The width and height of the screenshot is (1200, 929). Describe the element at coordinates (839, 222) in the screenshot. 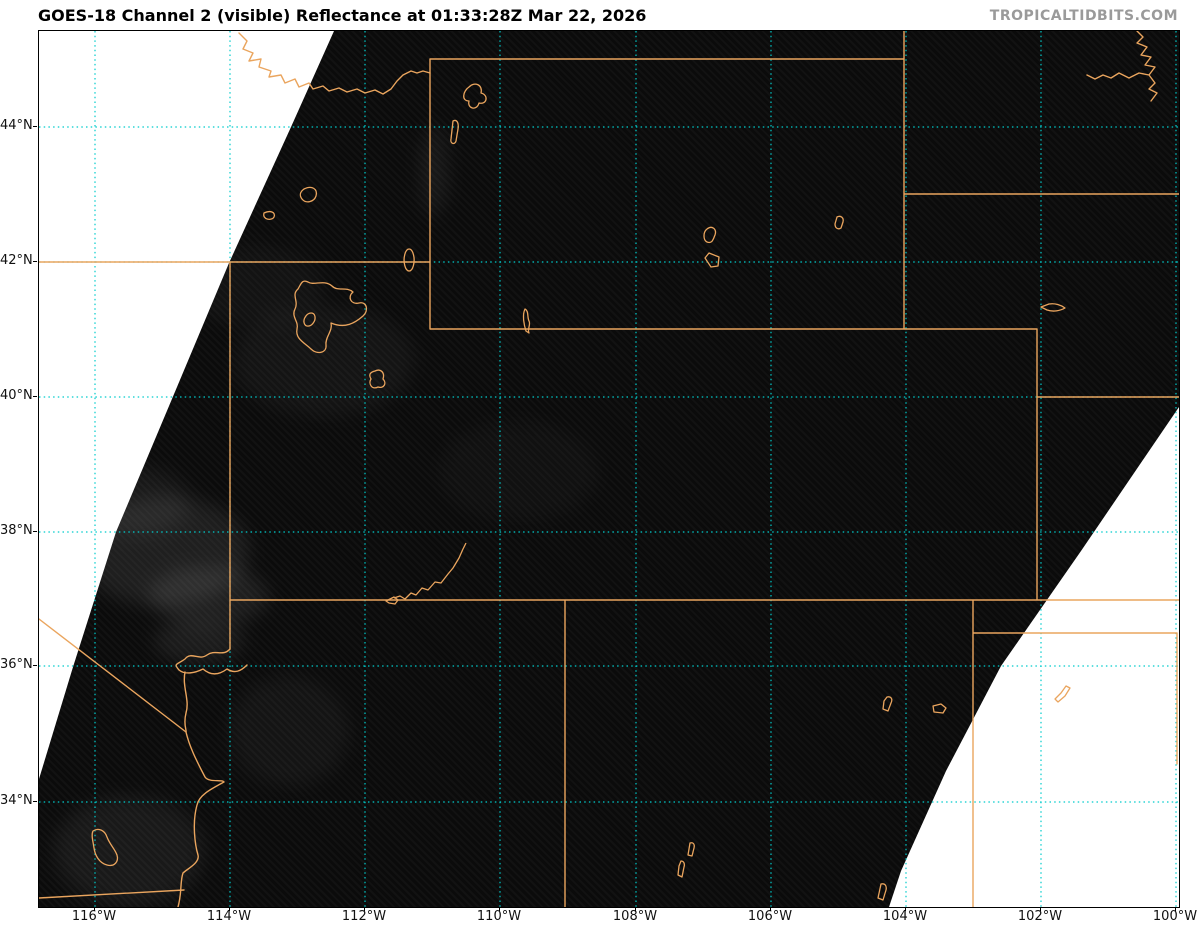

I see `glendo-reservoir-outline` at that location.